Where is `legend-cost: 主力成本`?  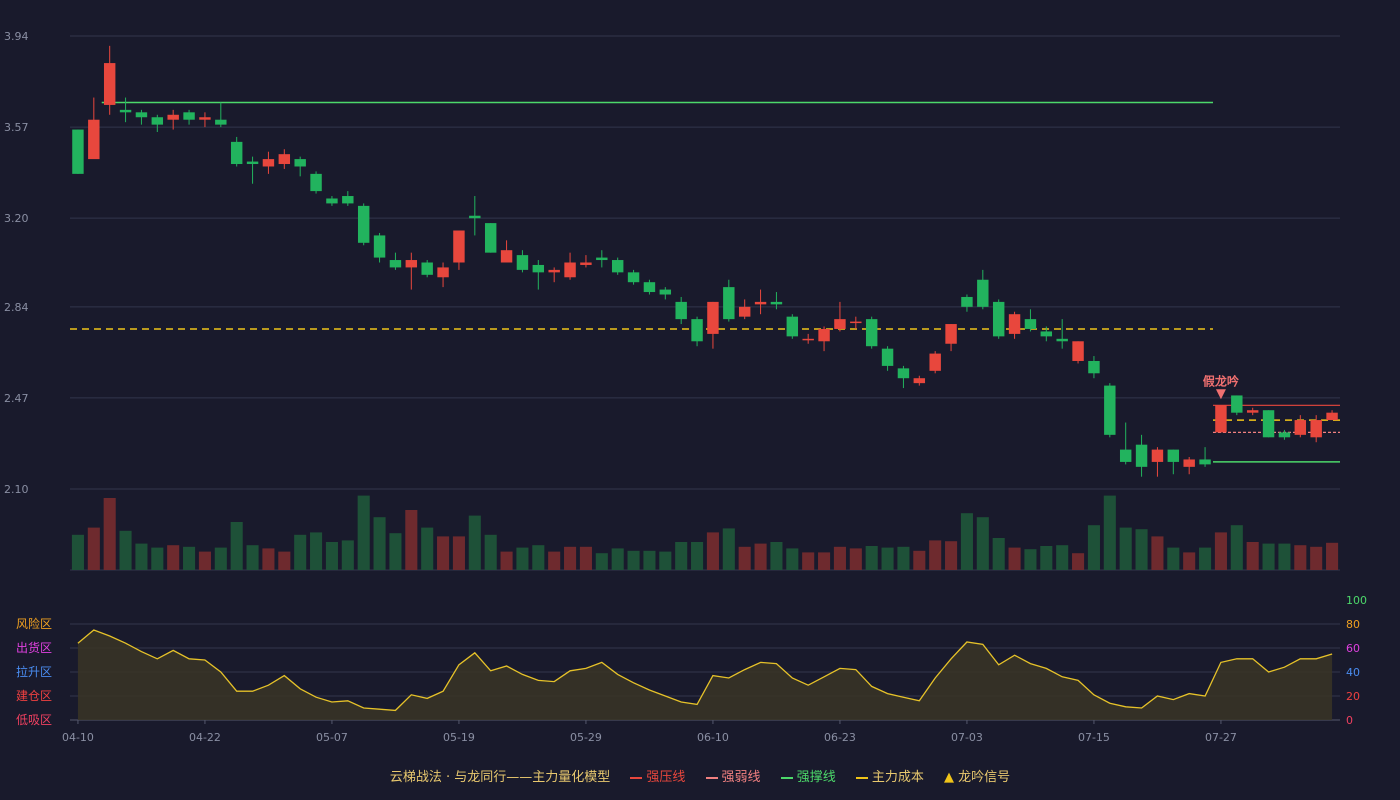 legend-cost: 主力成本 is located at coordinates (889, 777).